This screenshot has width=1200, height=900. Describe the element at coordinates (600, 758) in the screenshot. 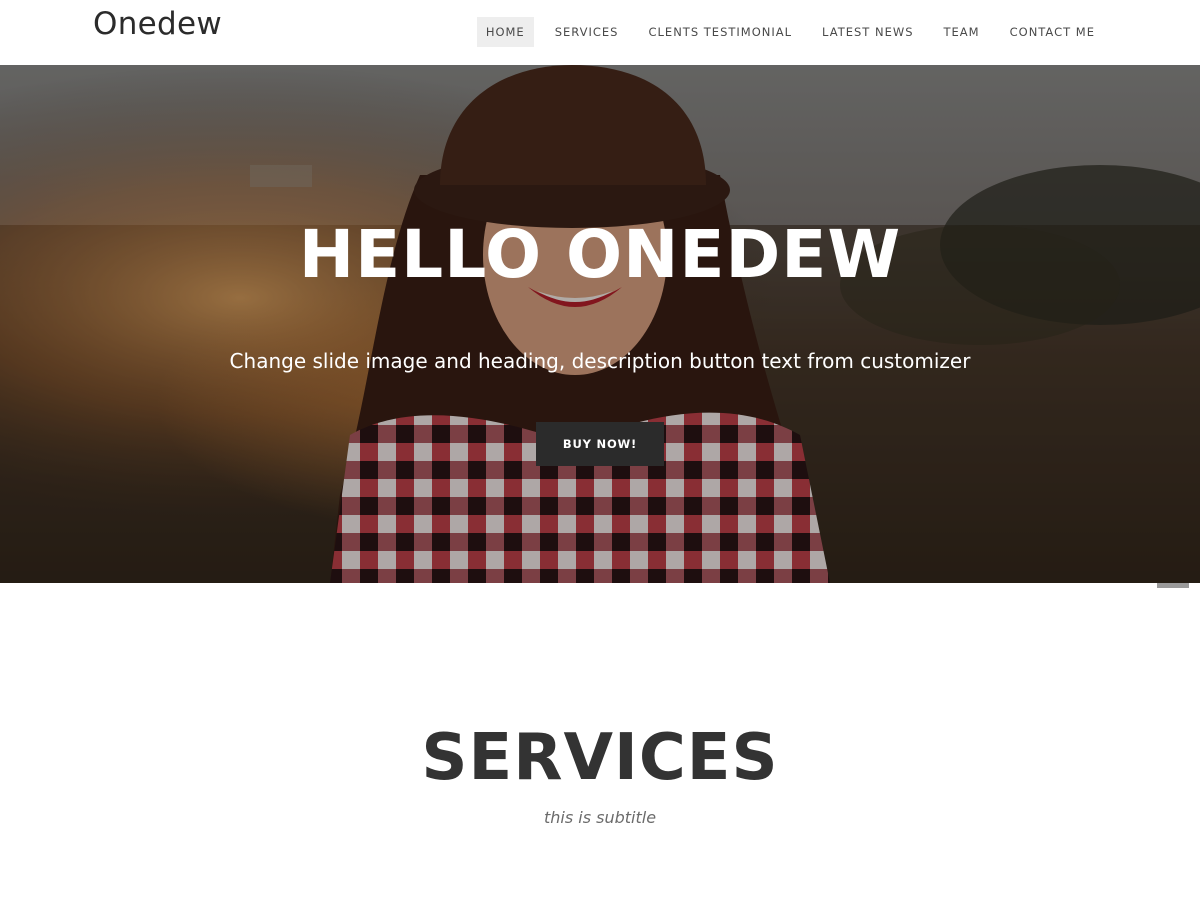

I see `services-title: SERVICES` at that location.